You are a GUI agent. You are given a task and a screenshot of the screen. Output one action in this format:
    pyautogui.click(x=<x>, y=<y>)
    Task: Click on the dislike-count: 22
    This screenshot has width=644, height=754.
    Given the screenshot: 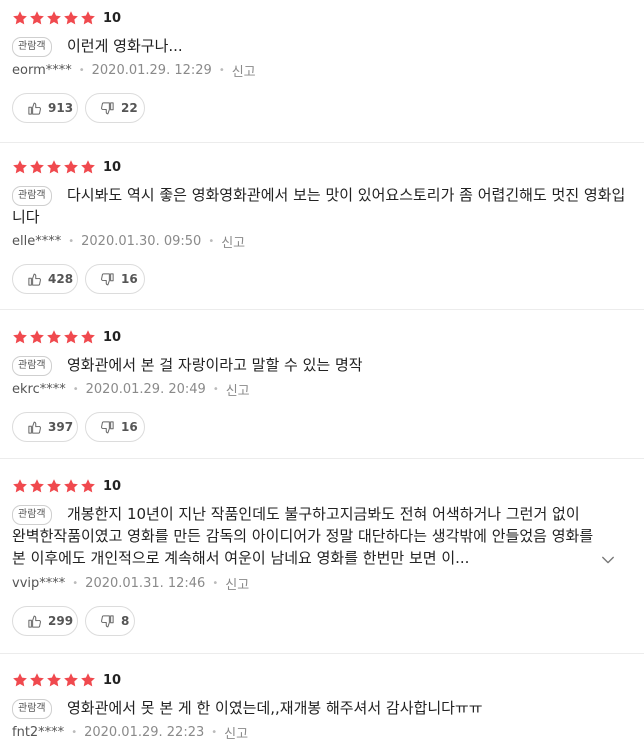 What is the action you would take?
    pyautogui.click(x=129, y=108)
    